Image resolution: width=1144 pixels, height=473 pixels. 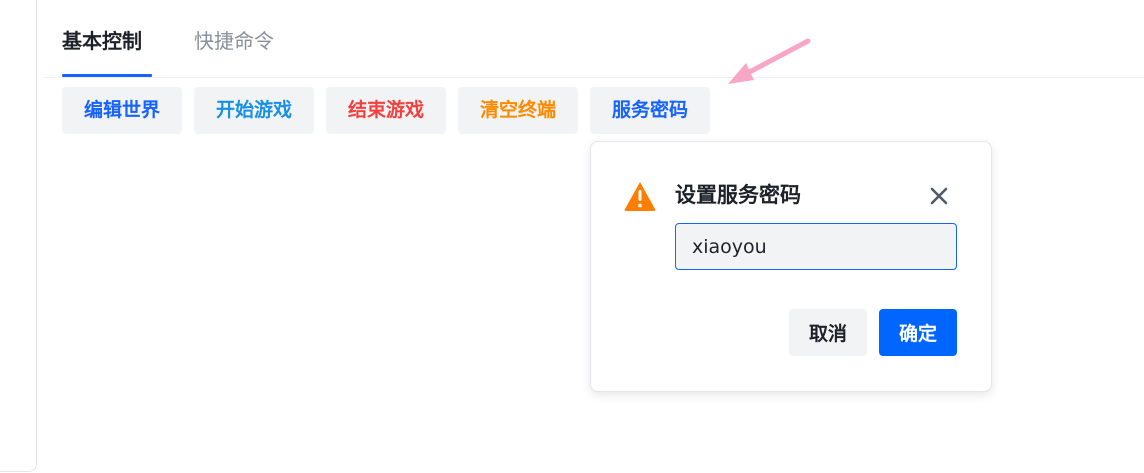 I want to click on service-password-button: 服务密码, so click(x=650, y=110).